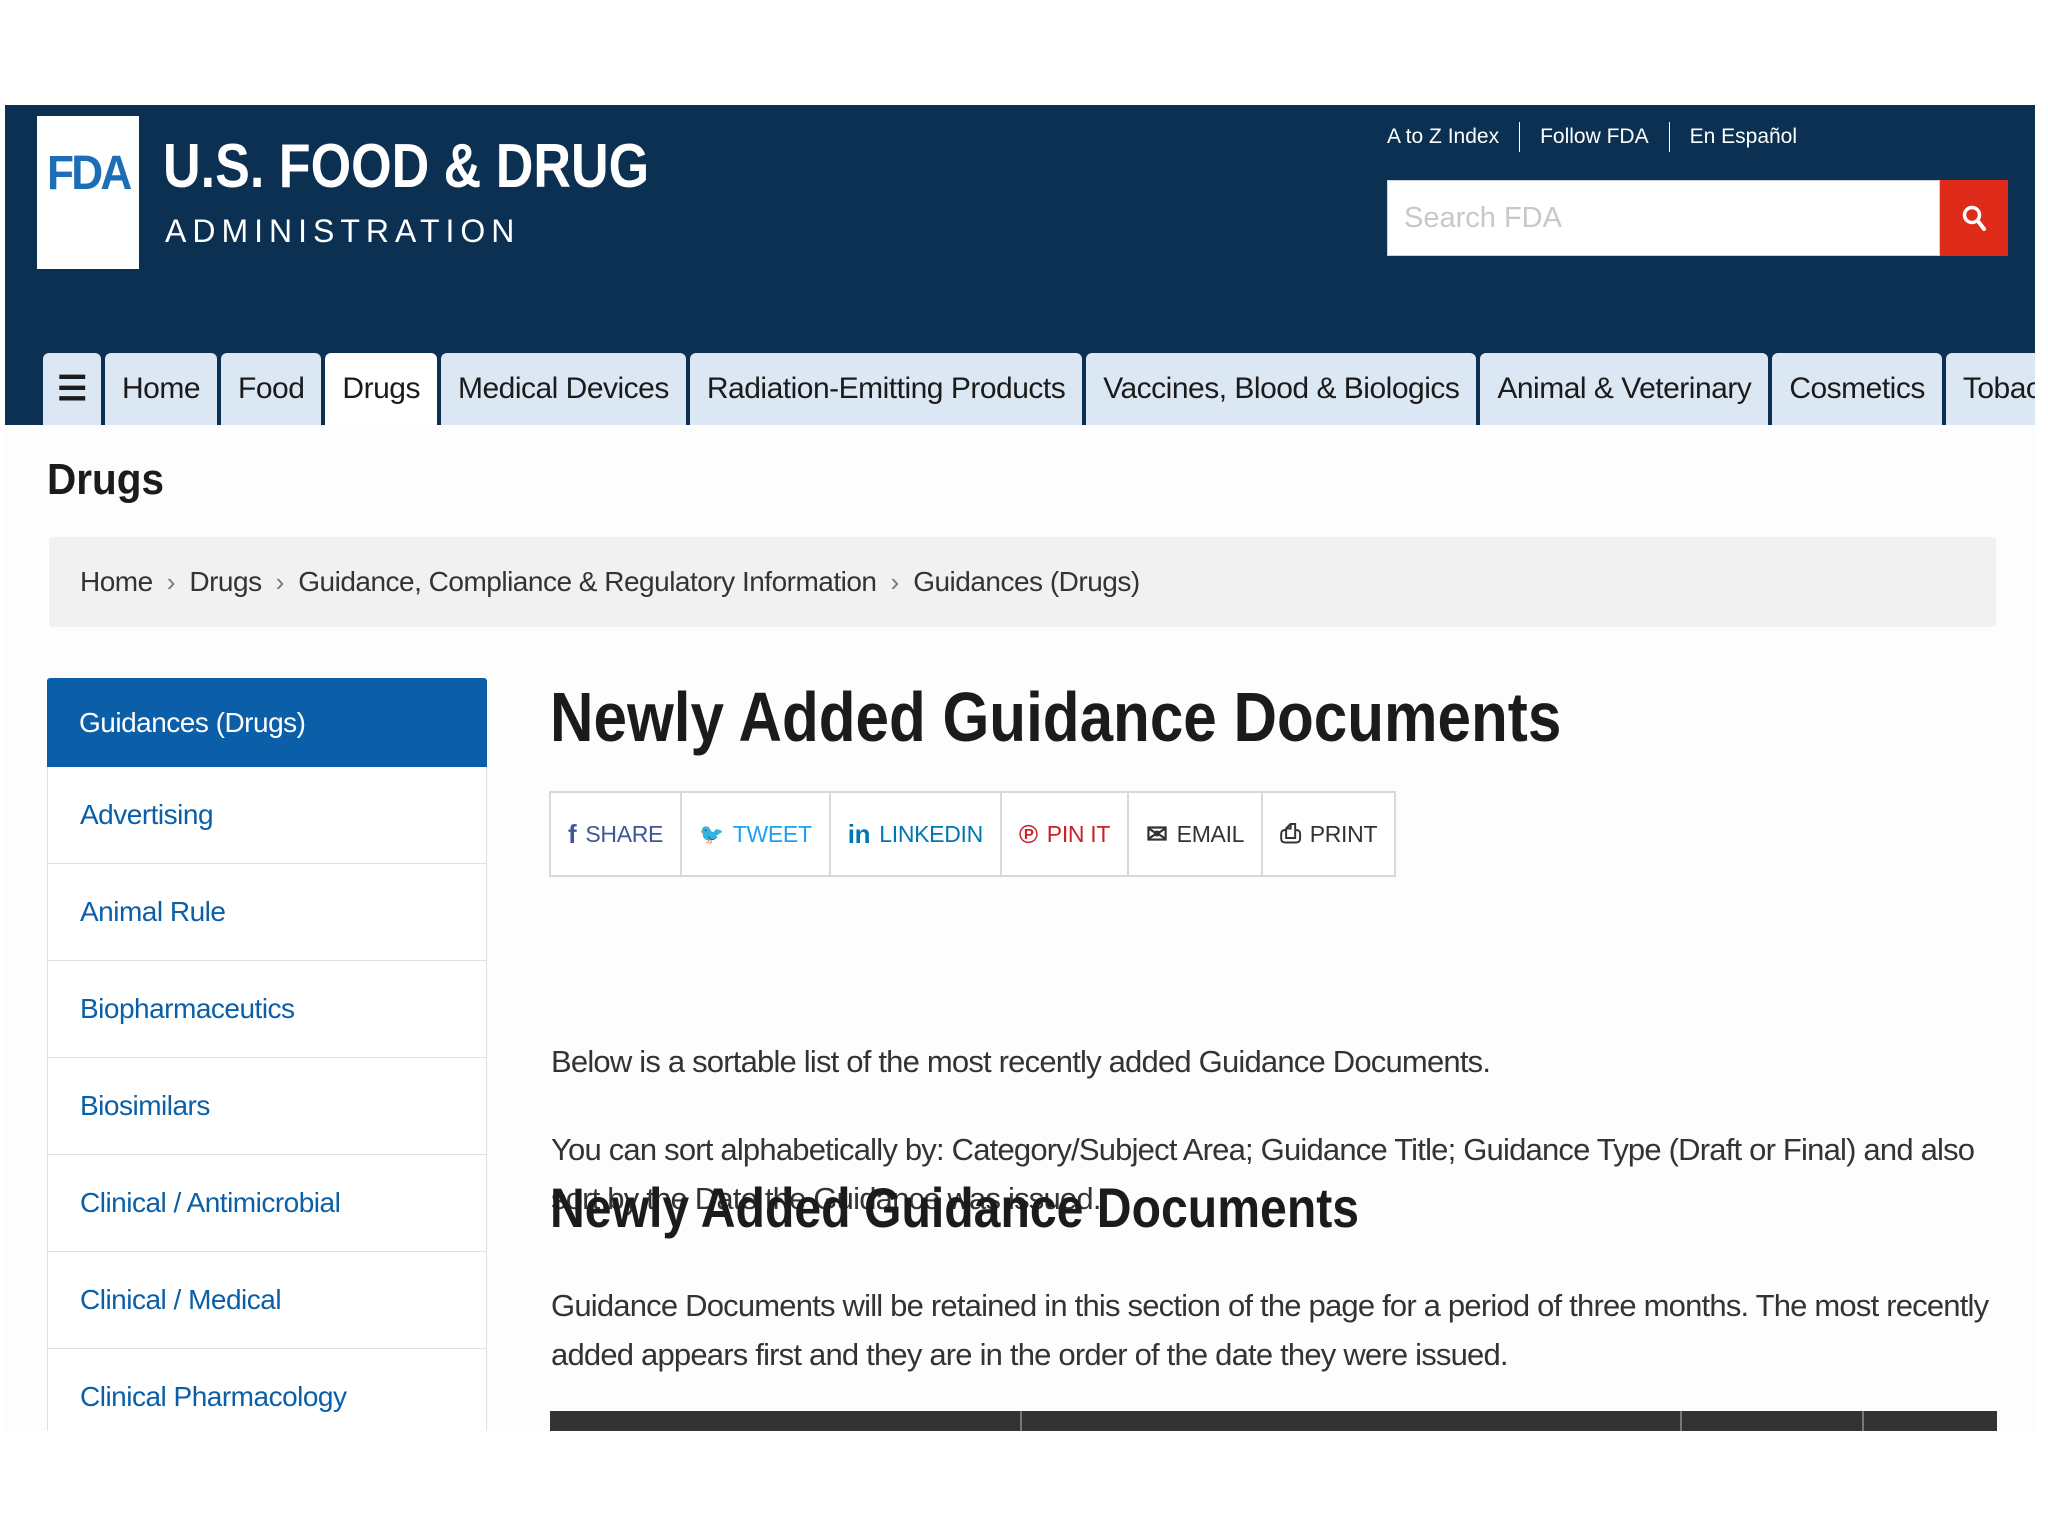 The width and height of the screenshot is (2048, 1536). What do you see at coordinates (267, 1203) in the screenshot?
I see `sidebar-item-clinical-antimicrobial: Clinical / Antimicrobial` at bounding box center [267, 1203].